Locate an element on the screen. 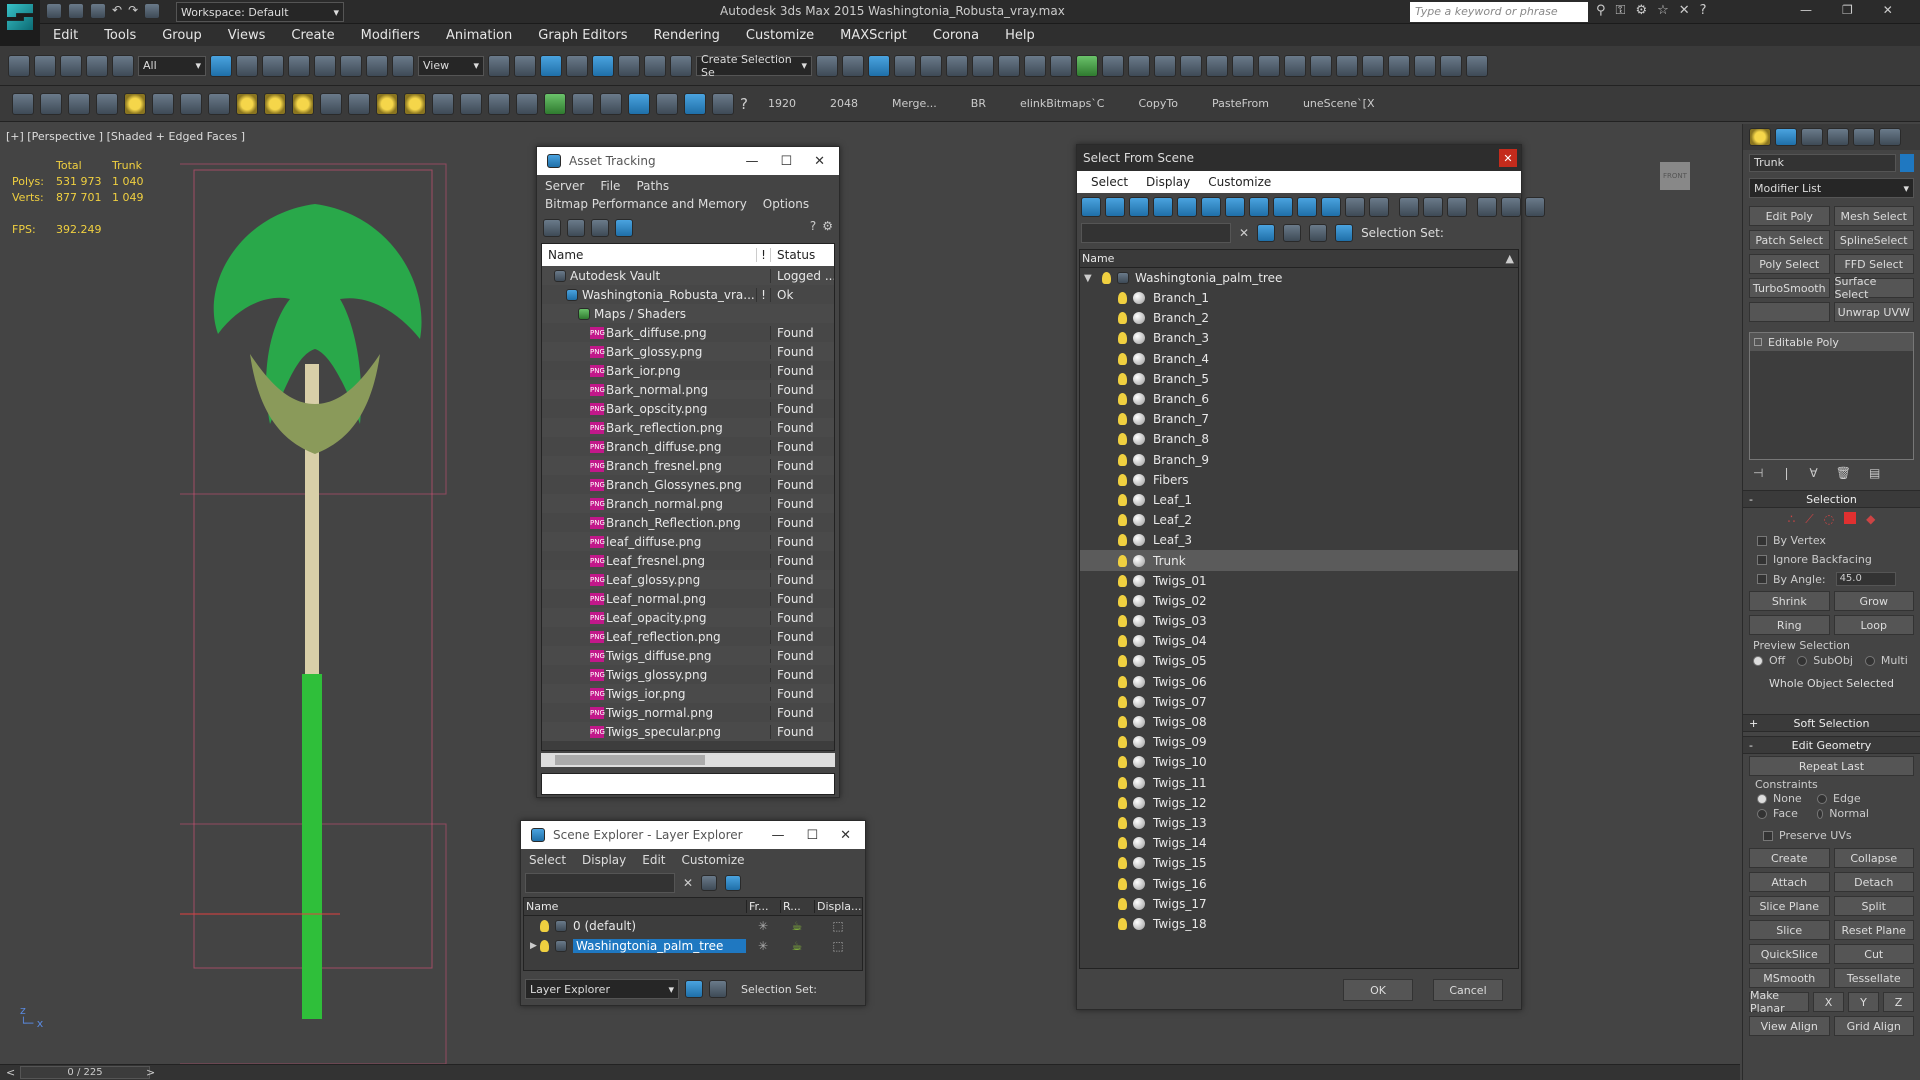  close-icon: ✕ is located at coordinates (1888, 10).